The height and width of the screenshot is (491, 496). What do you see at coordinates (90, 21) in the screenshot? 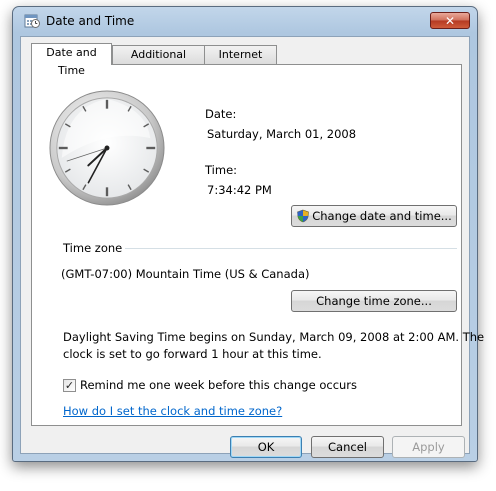
I see `window-title: Date and Time` at bounding box center [90, 21].